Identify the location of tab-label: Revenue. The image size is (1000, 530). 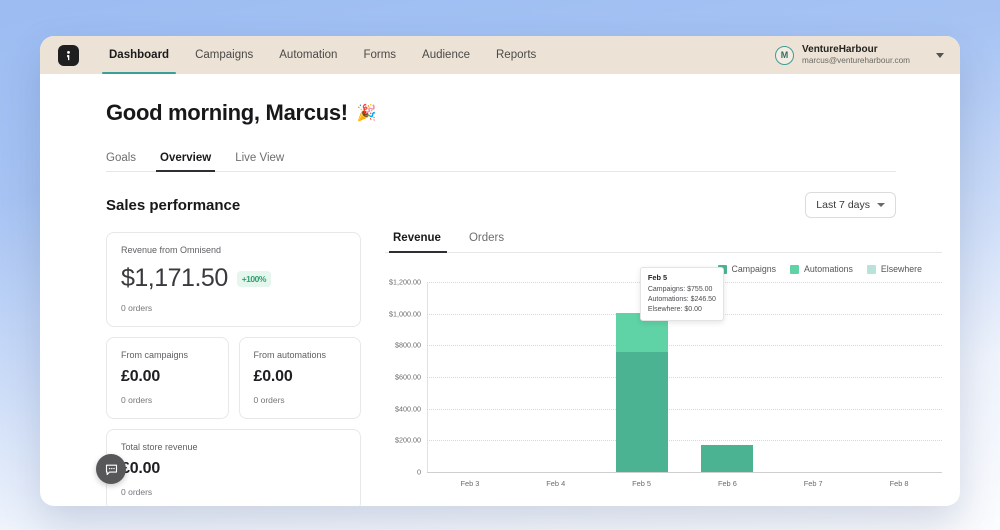
(417, 238).